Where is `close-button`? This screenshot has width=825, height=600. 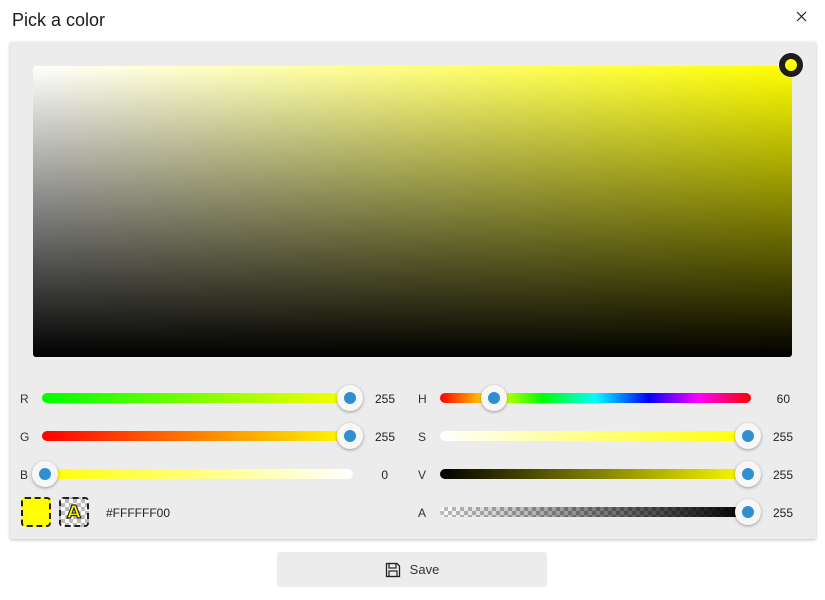 close-button is located at coordinates (801, 16).